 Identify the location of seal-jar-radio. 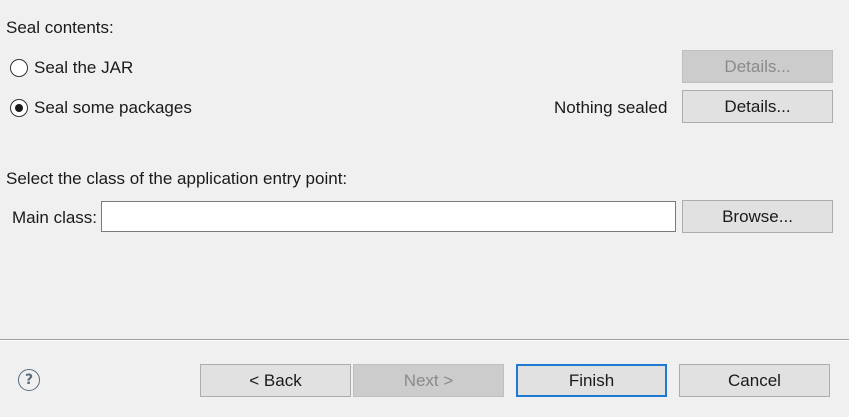
(19, 68).